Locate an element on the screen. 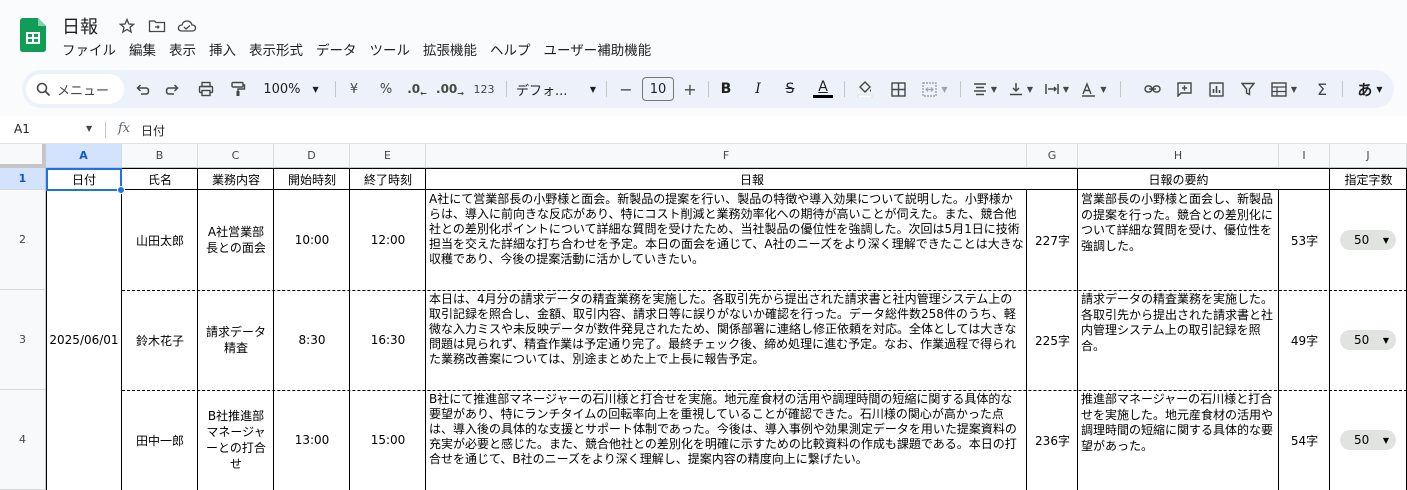  start-time-cell: 13:00 is located at coordinates (312, 440).